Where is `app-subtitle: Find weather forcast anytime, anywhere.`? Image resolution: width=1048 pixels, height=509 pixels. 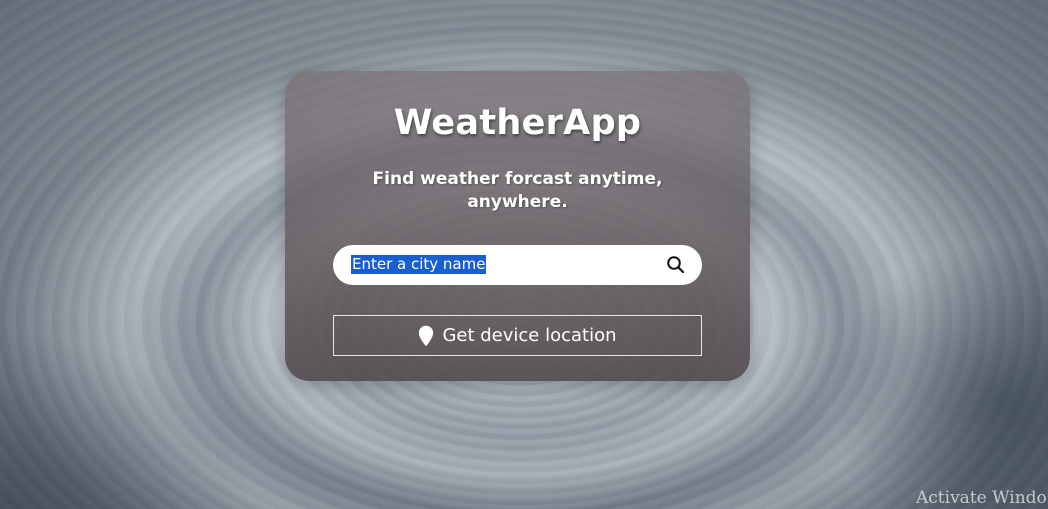 app-subtitle: Find weather forcast anytime, anywhere. is located at coordinates (517, 190).